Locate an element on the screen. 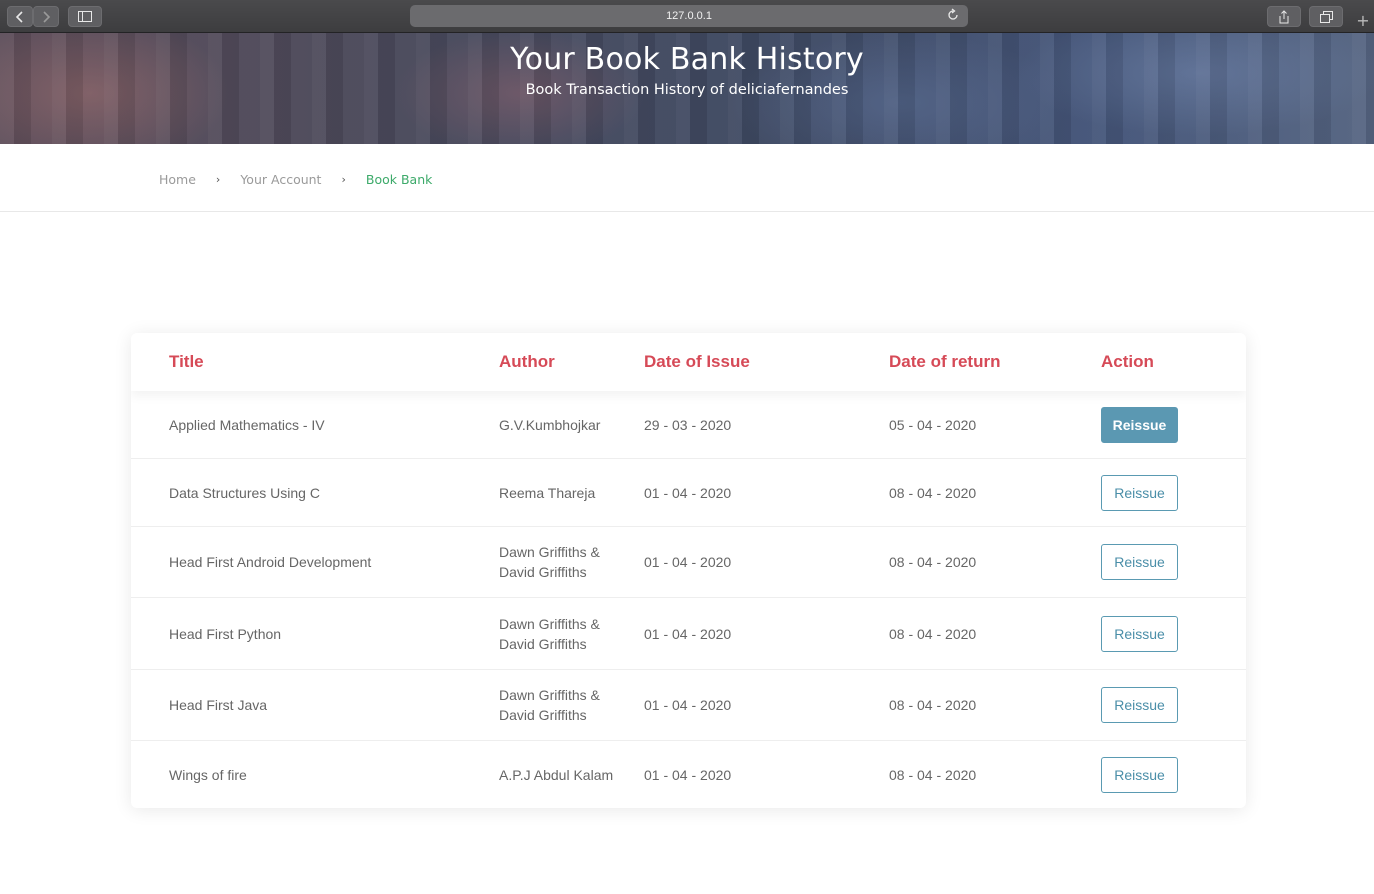 The image size is (1374, 894). share-icon is located at coordinates (1284, 16).